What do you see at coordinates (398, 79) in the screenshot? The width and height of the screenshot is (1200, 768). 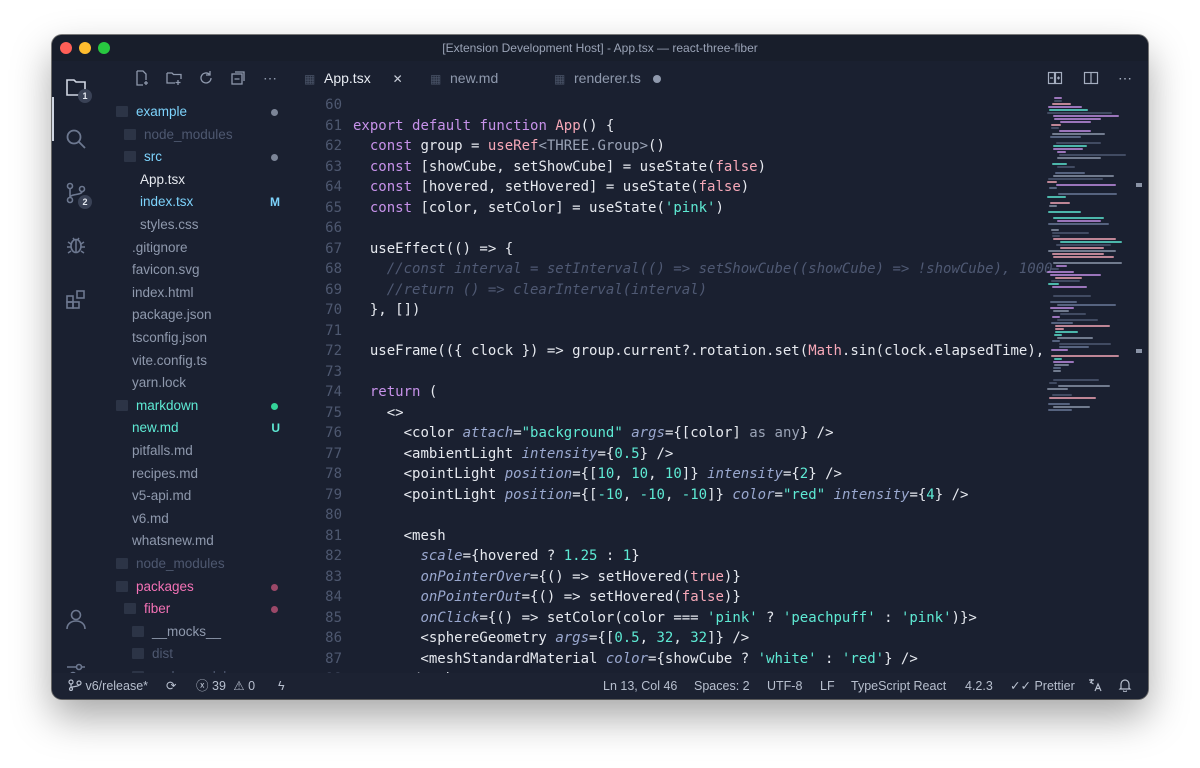 I see `close-tab-icon: ✕` at bounding box center [398, 79].